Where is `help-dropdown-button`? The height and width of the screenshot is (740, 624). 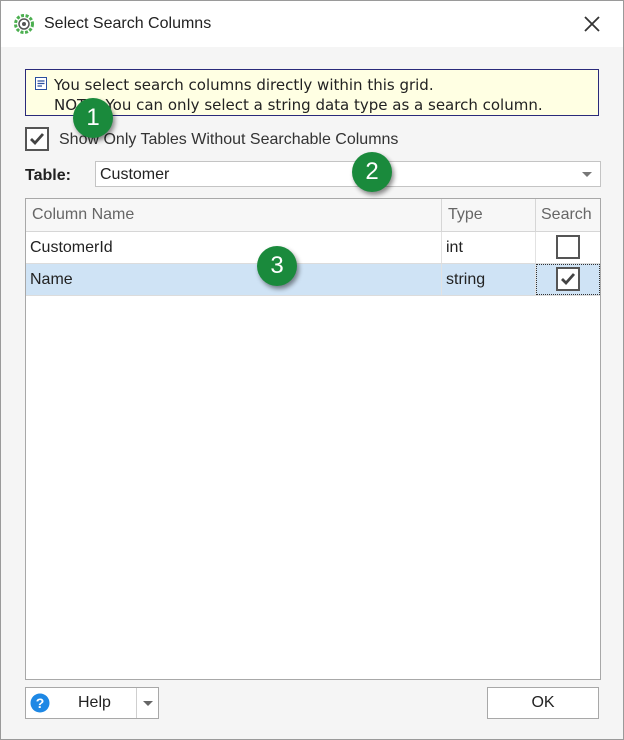
help-dropdown-button is located at coordinates (147, 703).